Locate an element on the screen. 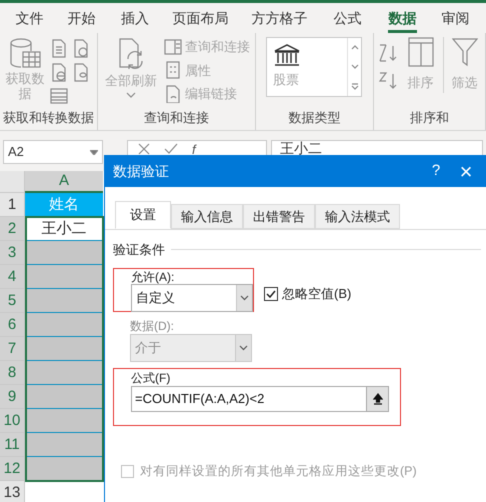  ribbon-tab: 公式 is located at coordinates (347, 18).